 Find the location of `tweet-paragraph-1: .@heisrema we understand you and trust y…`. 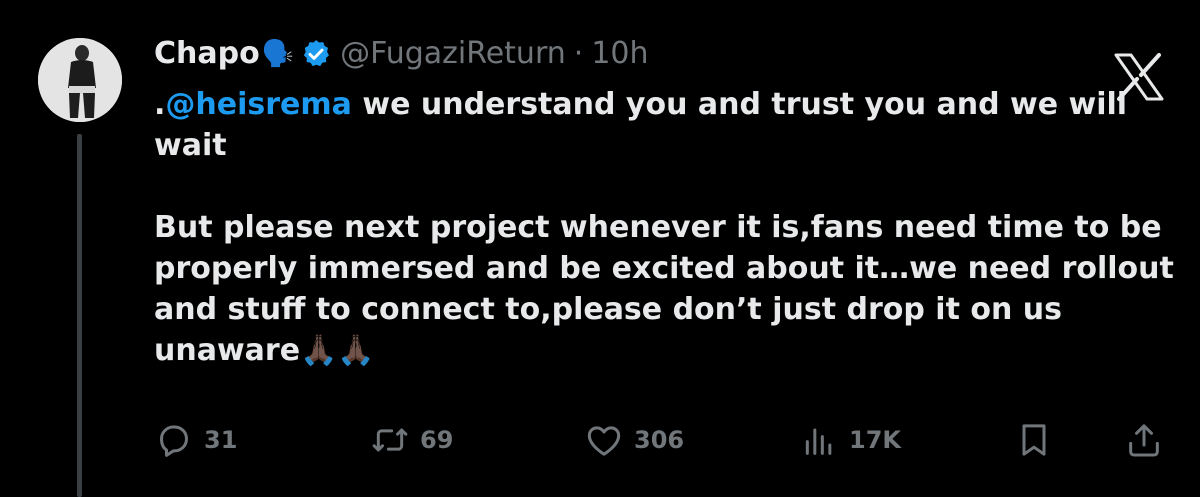

tweet-paragraph-1: .@heisrema we understand you and trust y… is located at coordinates (664, 125).